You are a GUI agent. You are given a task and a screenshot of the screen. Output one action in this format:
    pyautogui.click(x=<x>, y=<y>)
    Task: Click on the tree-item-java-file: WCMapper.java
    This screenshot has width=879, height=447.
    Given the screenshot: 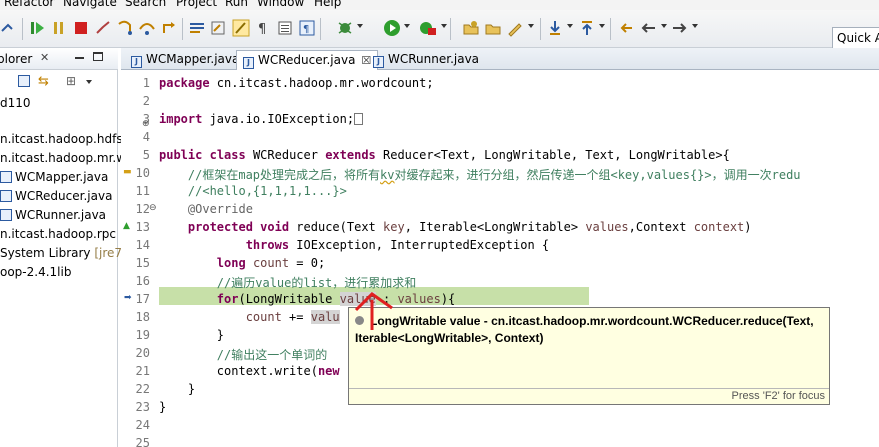 What is the action you would take?
    pyautogui.click(x=54, y=179)
    